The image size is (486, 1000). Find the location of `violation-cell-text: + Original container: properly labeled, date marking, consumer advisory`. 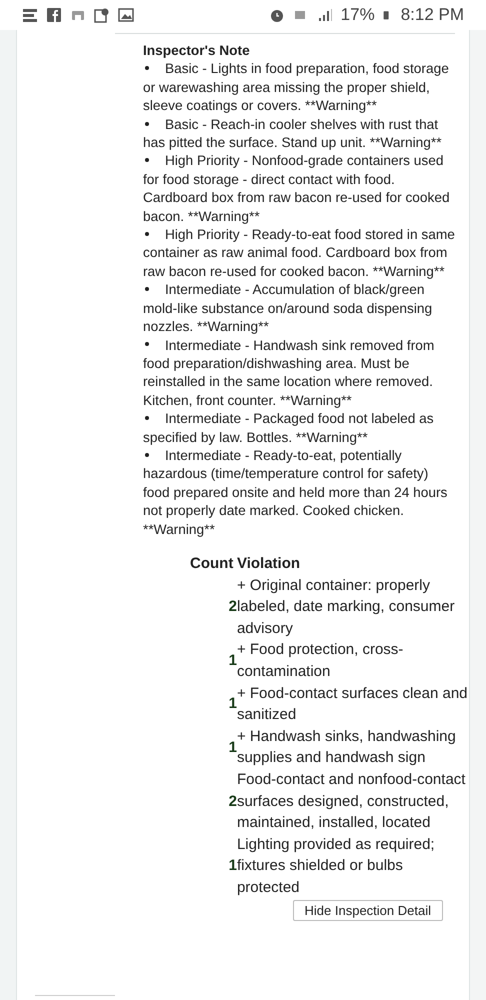

violation-cell-text: + Original container: properly labeled, date marking, consumer advisory is located at coordinates (346, 607).